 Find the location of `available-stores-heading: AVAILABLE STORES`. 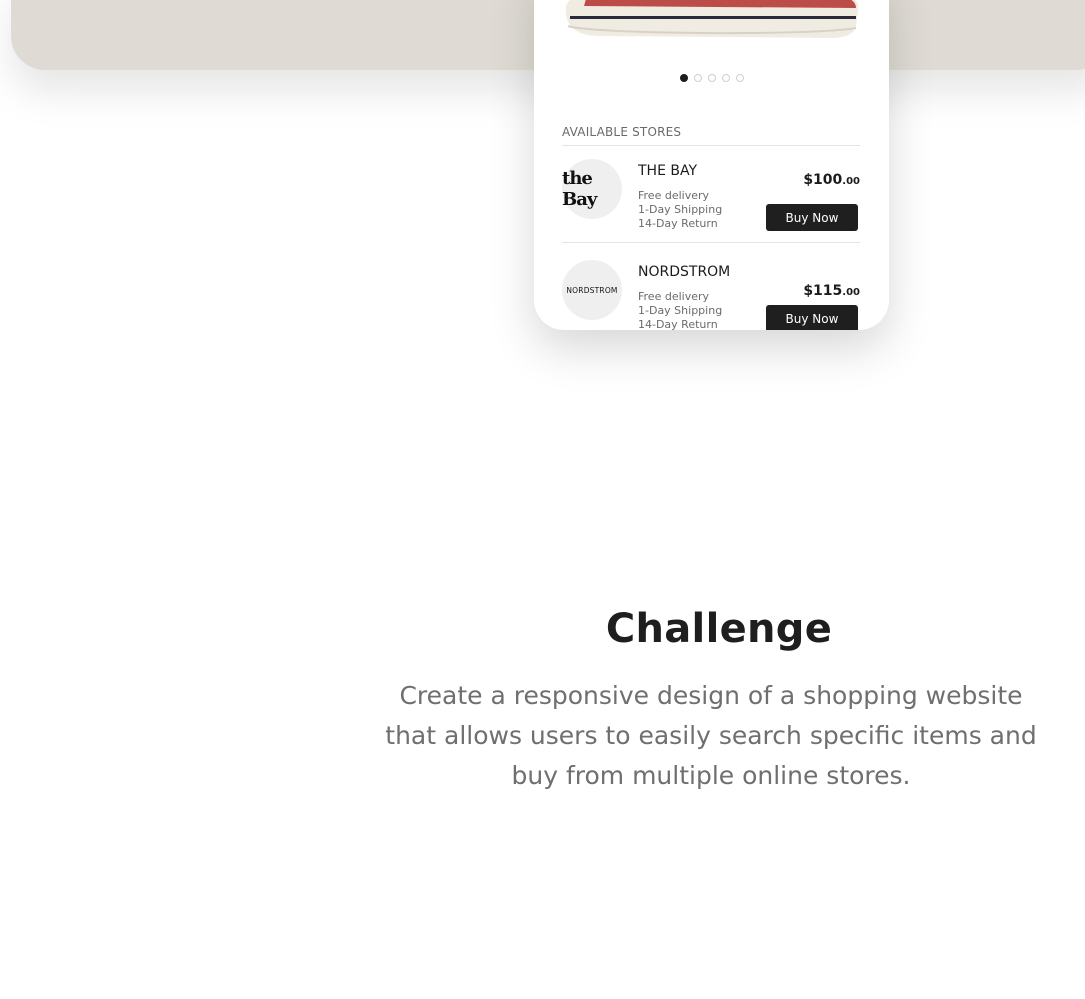

available-stores-heading: AVAILABLE STORES is located at coordinates (622, 132).